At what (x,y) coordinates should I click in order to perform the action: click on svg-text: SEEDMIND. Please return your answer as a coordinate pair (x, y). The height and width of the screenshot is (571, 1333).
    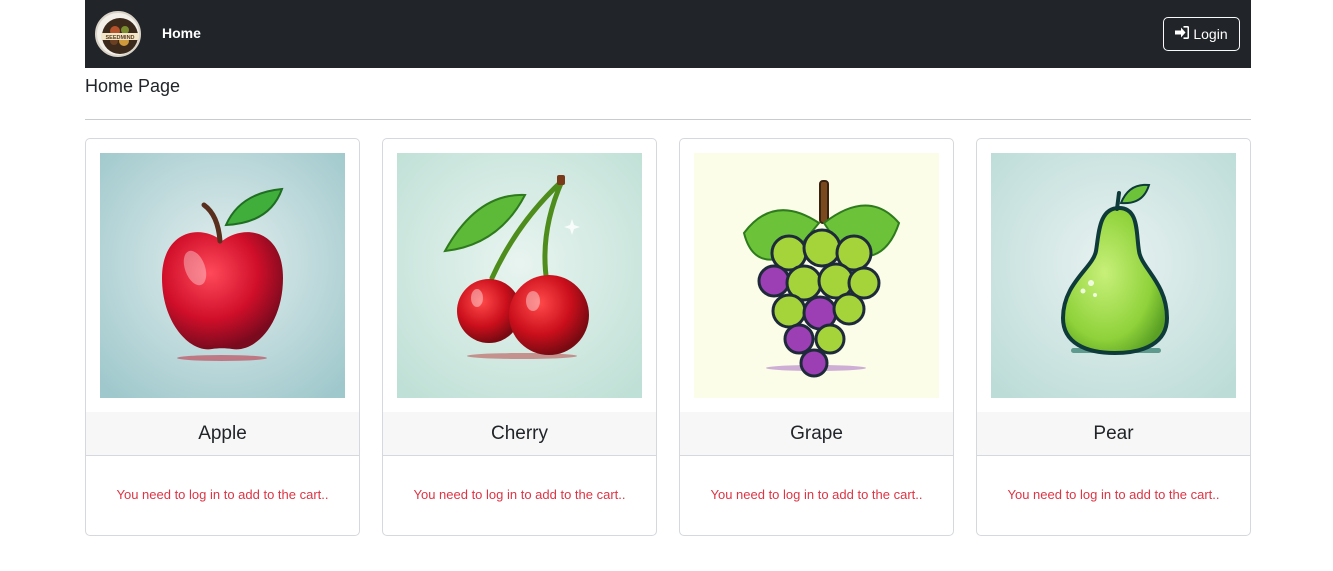
    Looking at the image, I should click on (119, 38).